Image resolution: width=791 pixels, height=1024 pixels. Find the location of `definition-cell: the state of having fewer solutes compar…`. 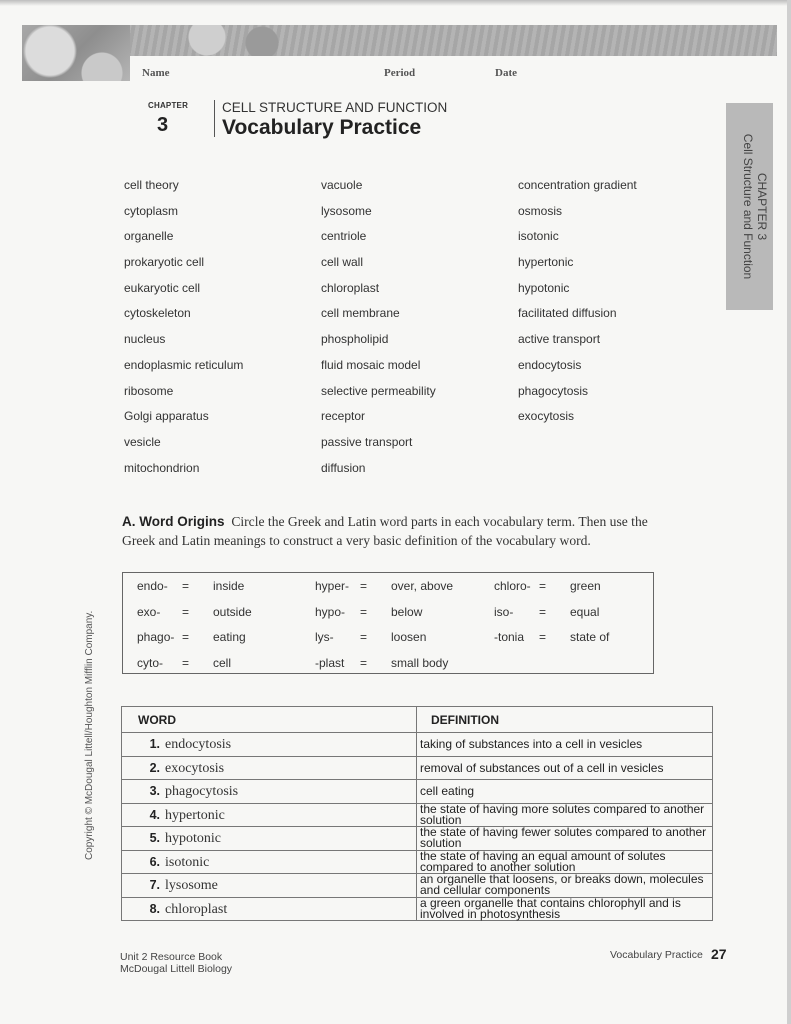

definition-cell: the state of having fewer solutes compar… is located at coordinates (564, 838).